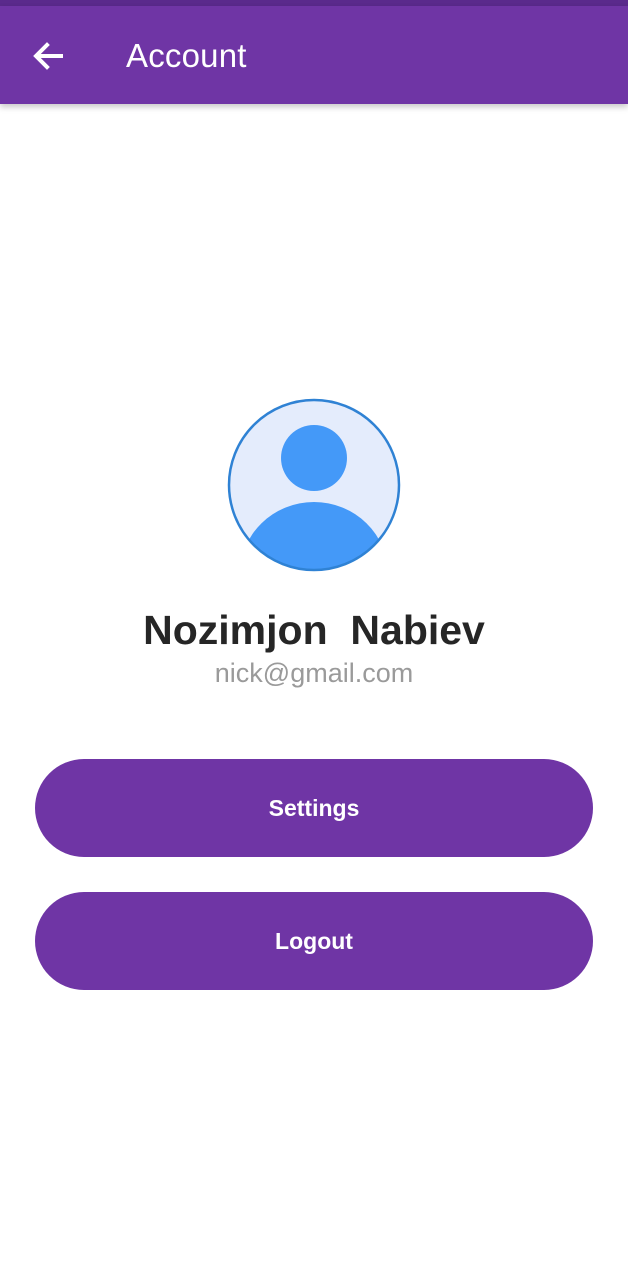 This screenshot has height=1280, width=628. I want to click on profile-name: Nozimjon Nabiev, so click(314, 630).